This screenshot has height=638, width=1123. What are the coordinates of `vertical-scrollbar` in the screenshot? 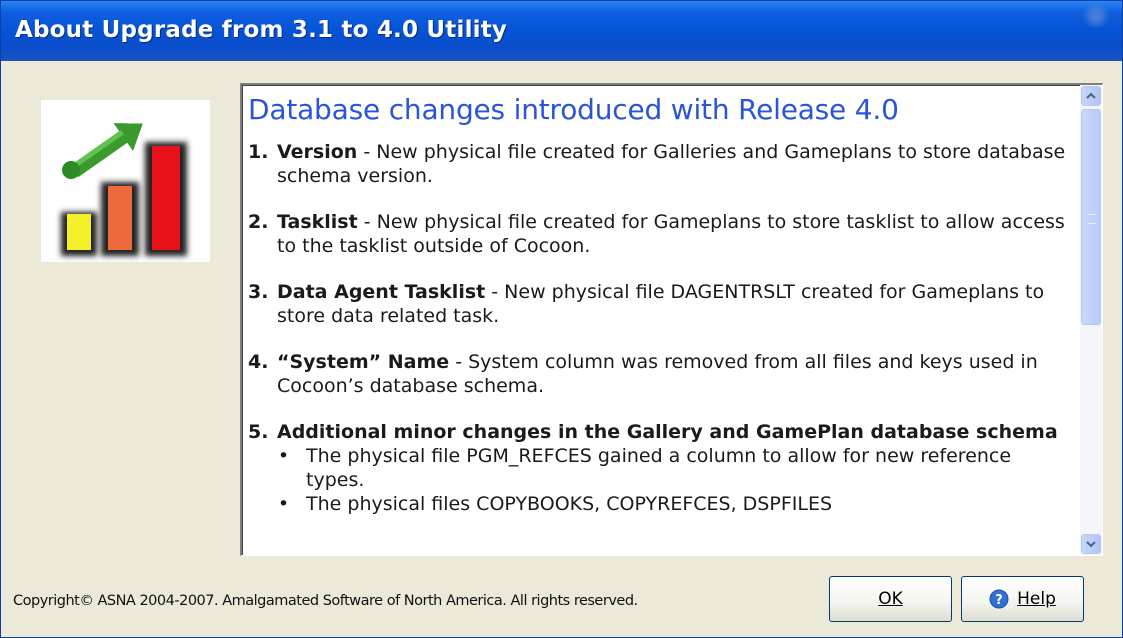 It's located at (1091, 320).